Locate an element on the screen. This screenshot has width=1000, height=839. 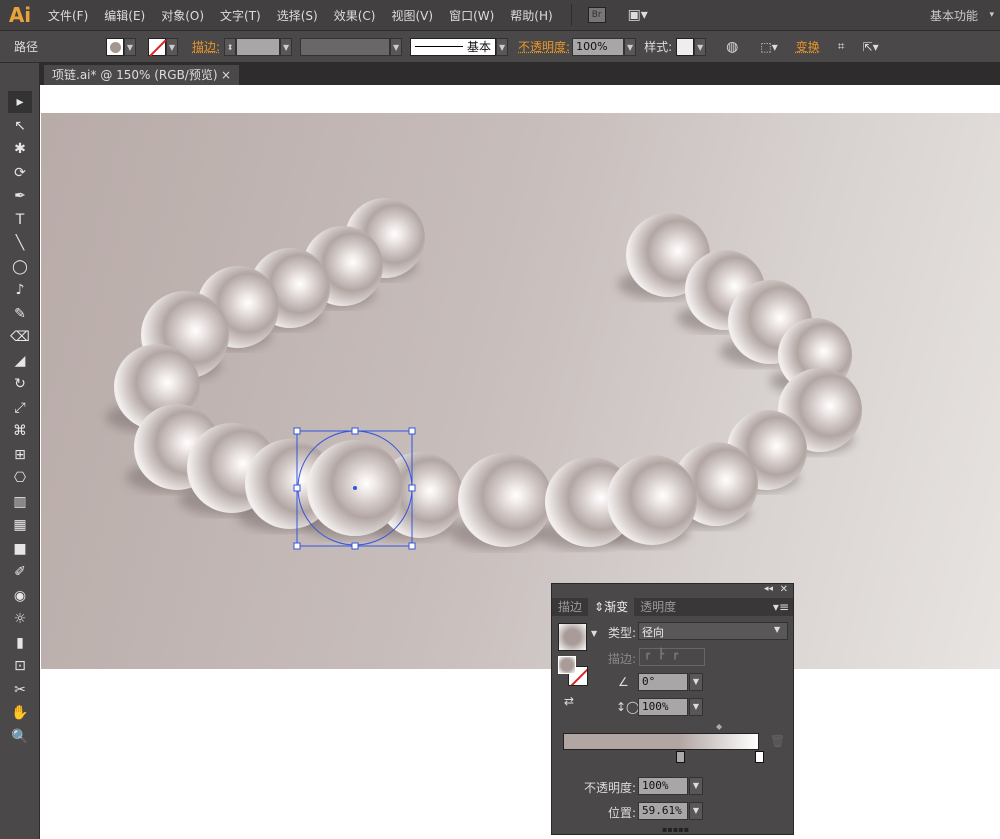
resize-grip: ▪▪▪▪▪ is located at coordinates (675, 829).